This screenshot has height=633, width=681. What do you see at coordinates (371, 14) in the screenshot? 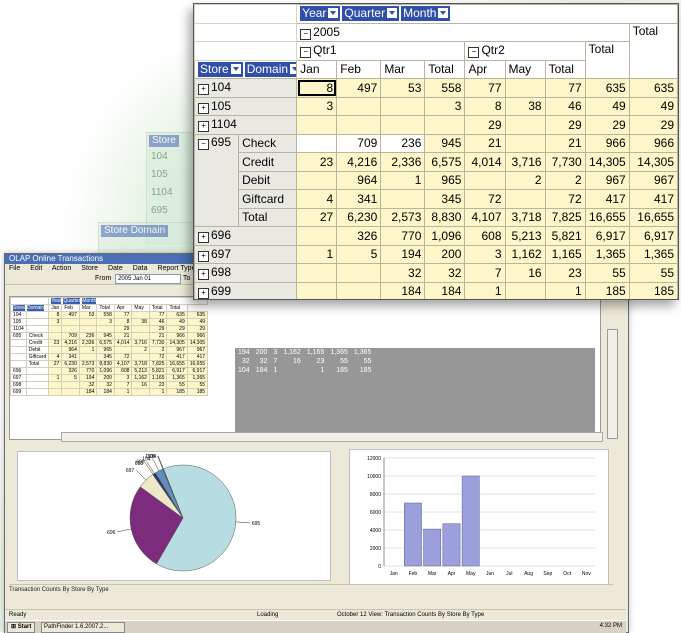
I see `filter-chip-quarter: Quarter` at bounding box center [371, 14].